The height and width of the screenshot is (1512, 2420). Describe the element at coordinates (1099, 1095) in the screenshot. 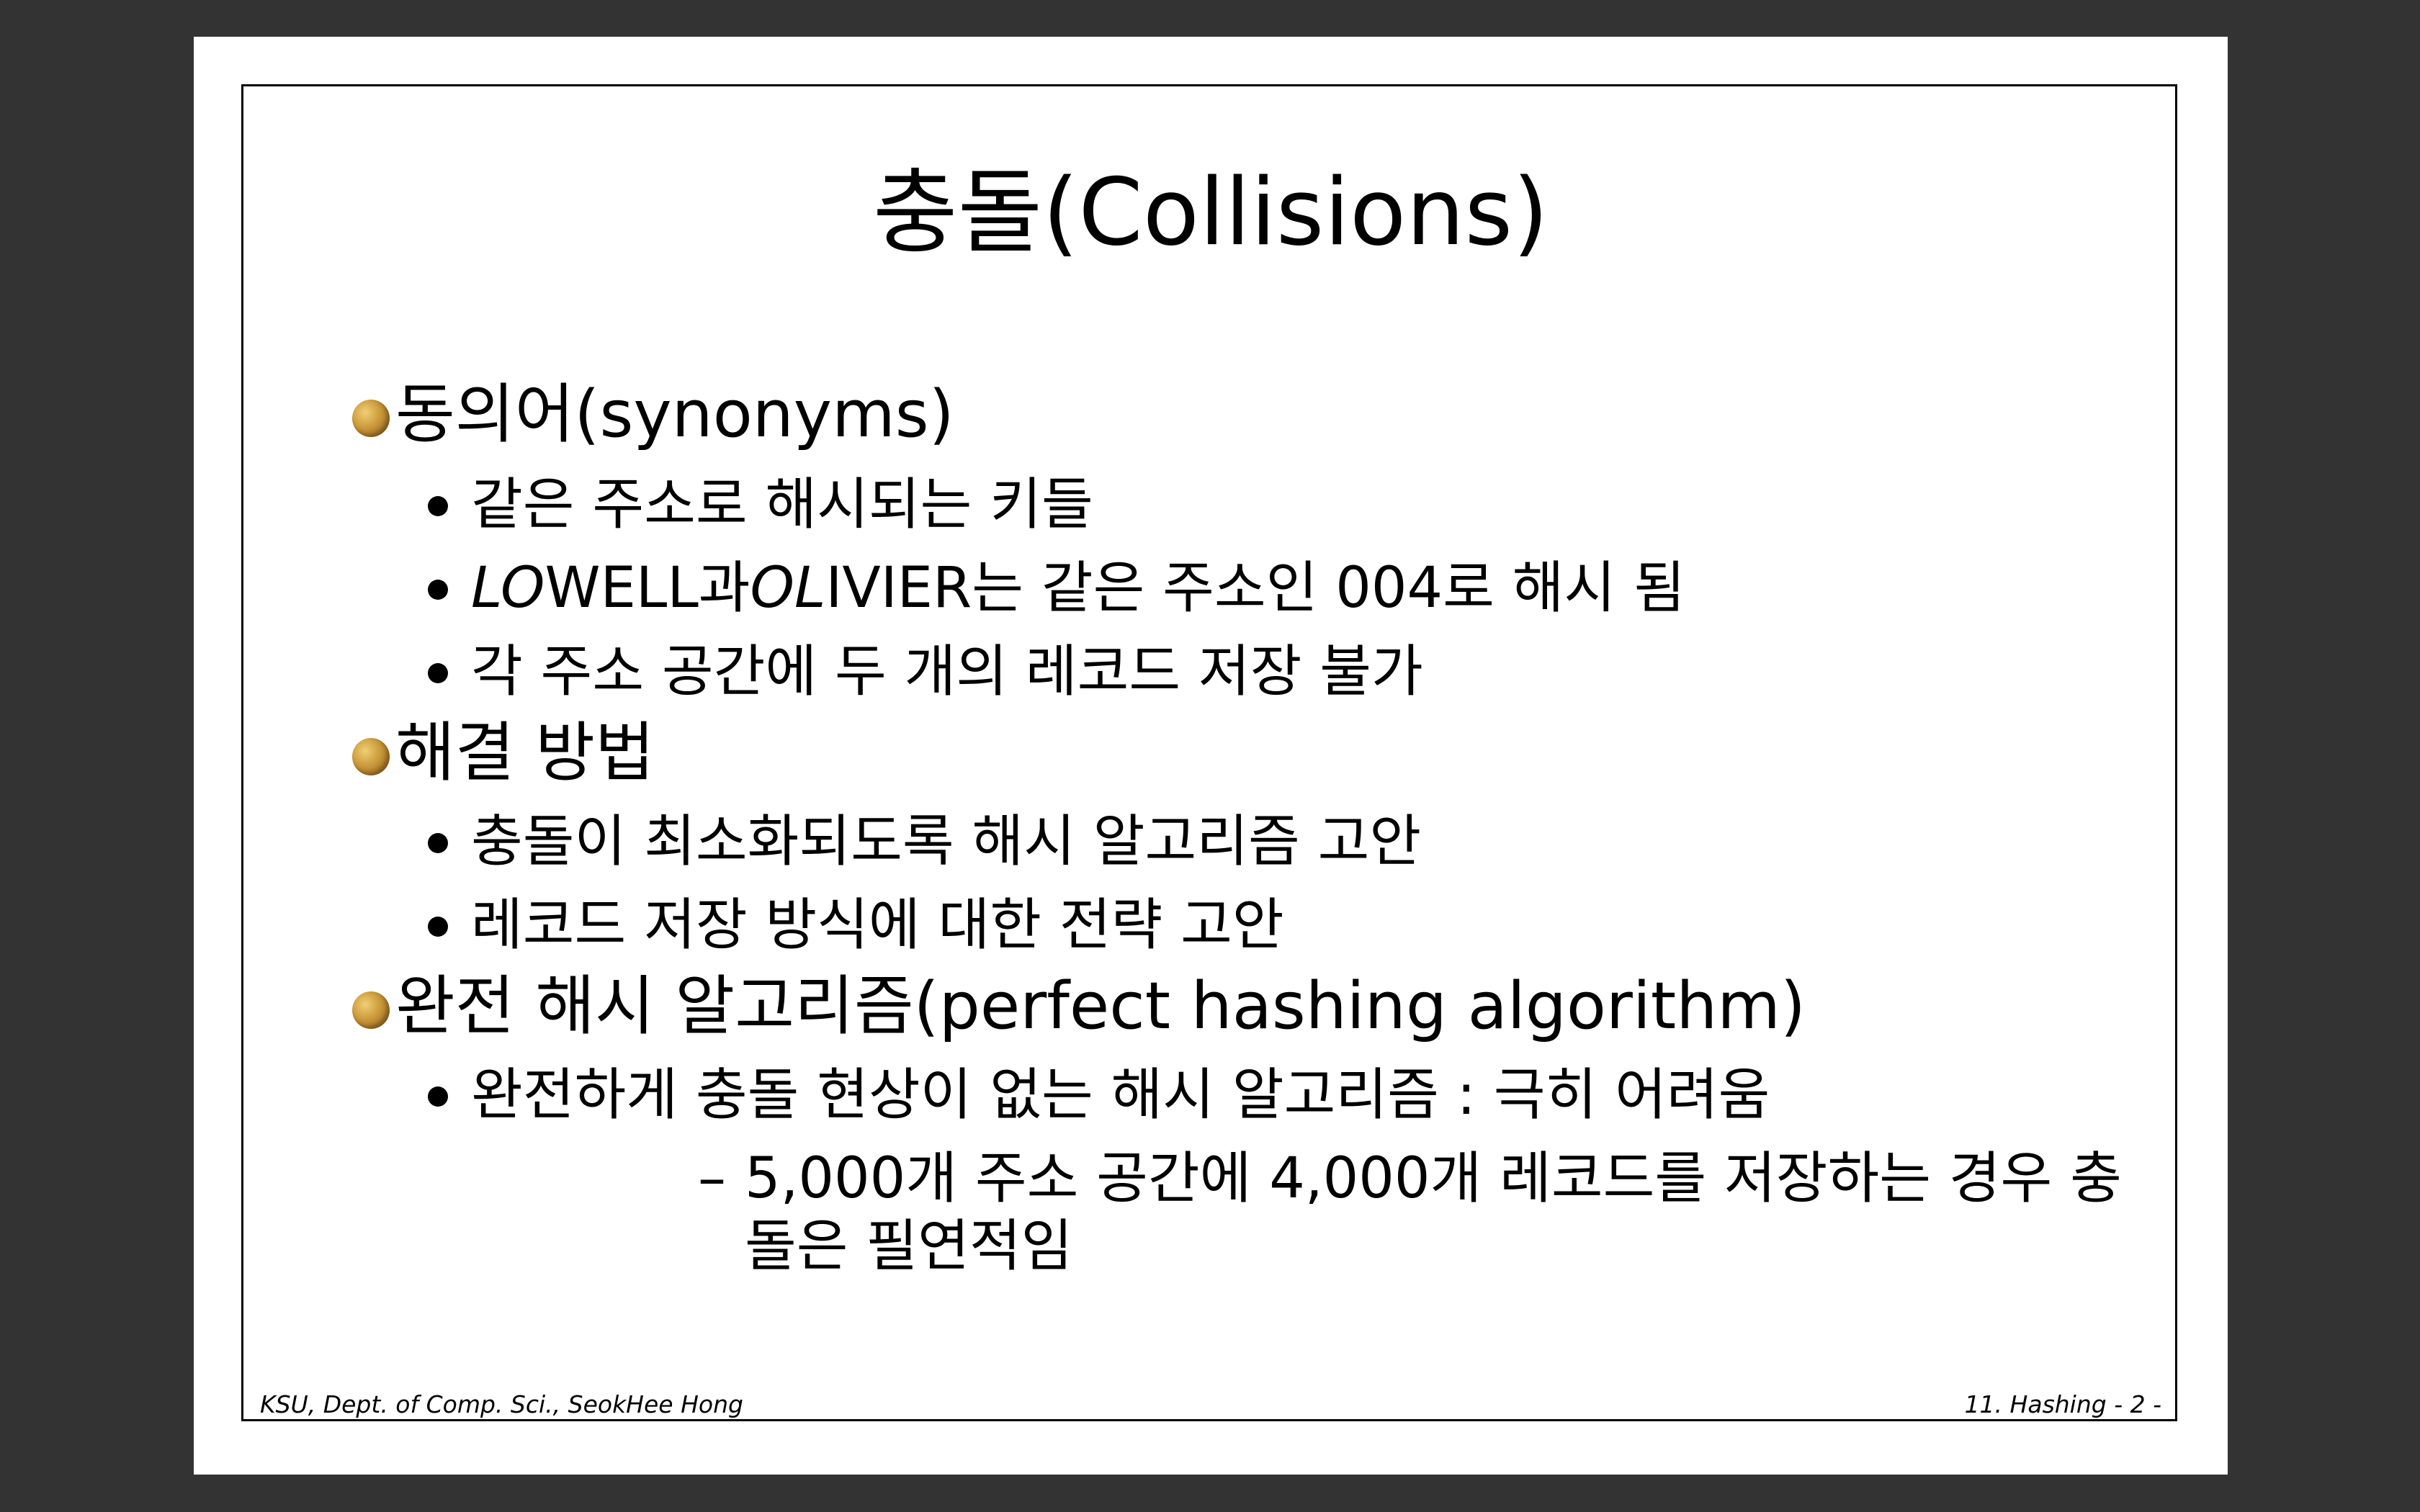

I see `list-item: 완전하게 충돌 현상이 없는 해시 알고리즘 : 극히 어려움` at that location.